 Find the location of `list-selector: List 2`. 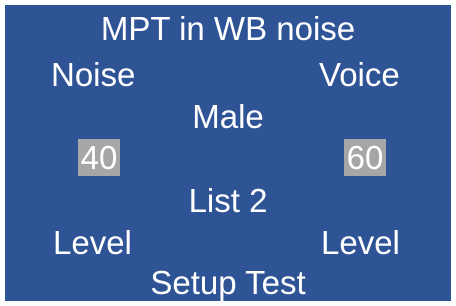

list-selector: List 2 is located at coordinates (228, 201).